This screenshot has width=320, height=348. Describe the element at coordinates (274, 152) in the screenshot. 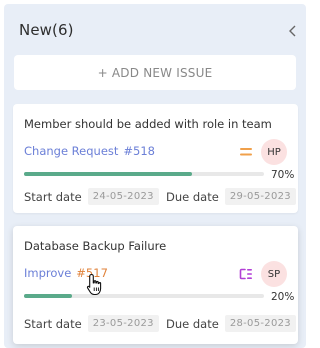

I see `assignee-avatar: HP` at that location.